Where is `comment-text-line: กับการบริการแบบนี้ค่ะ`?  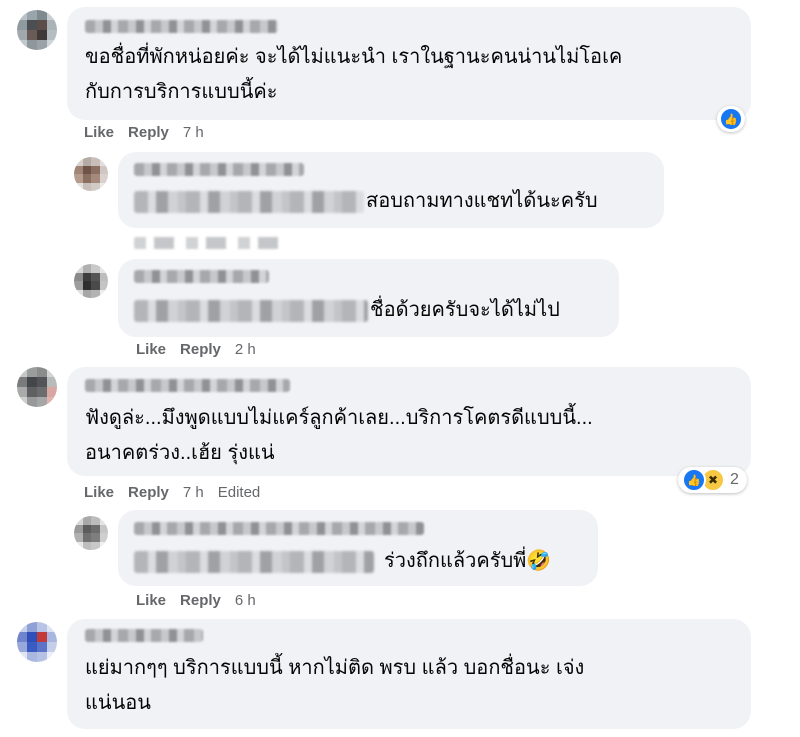
comment-text-line: กับการบริการแบบนี้ค่ะ is located at coordinates (181, 92).